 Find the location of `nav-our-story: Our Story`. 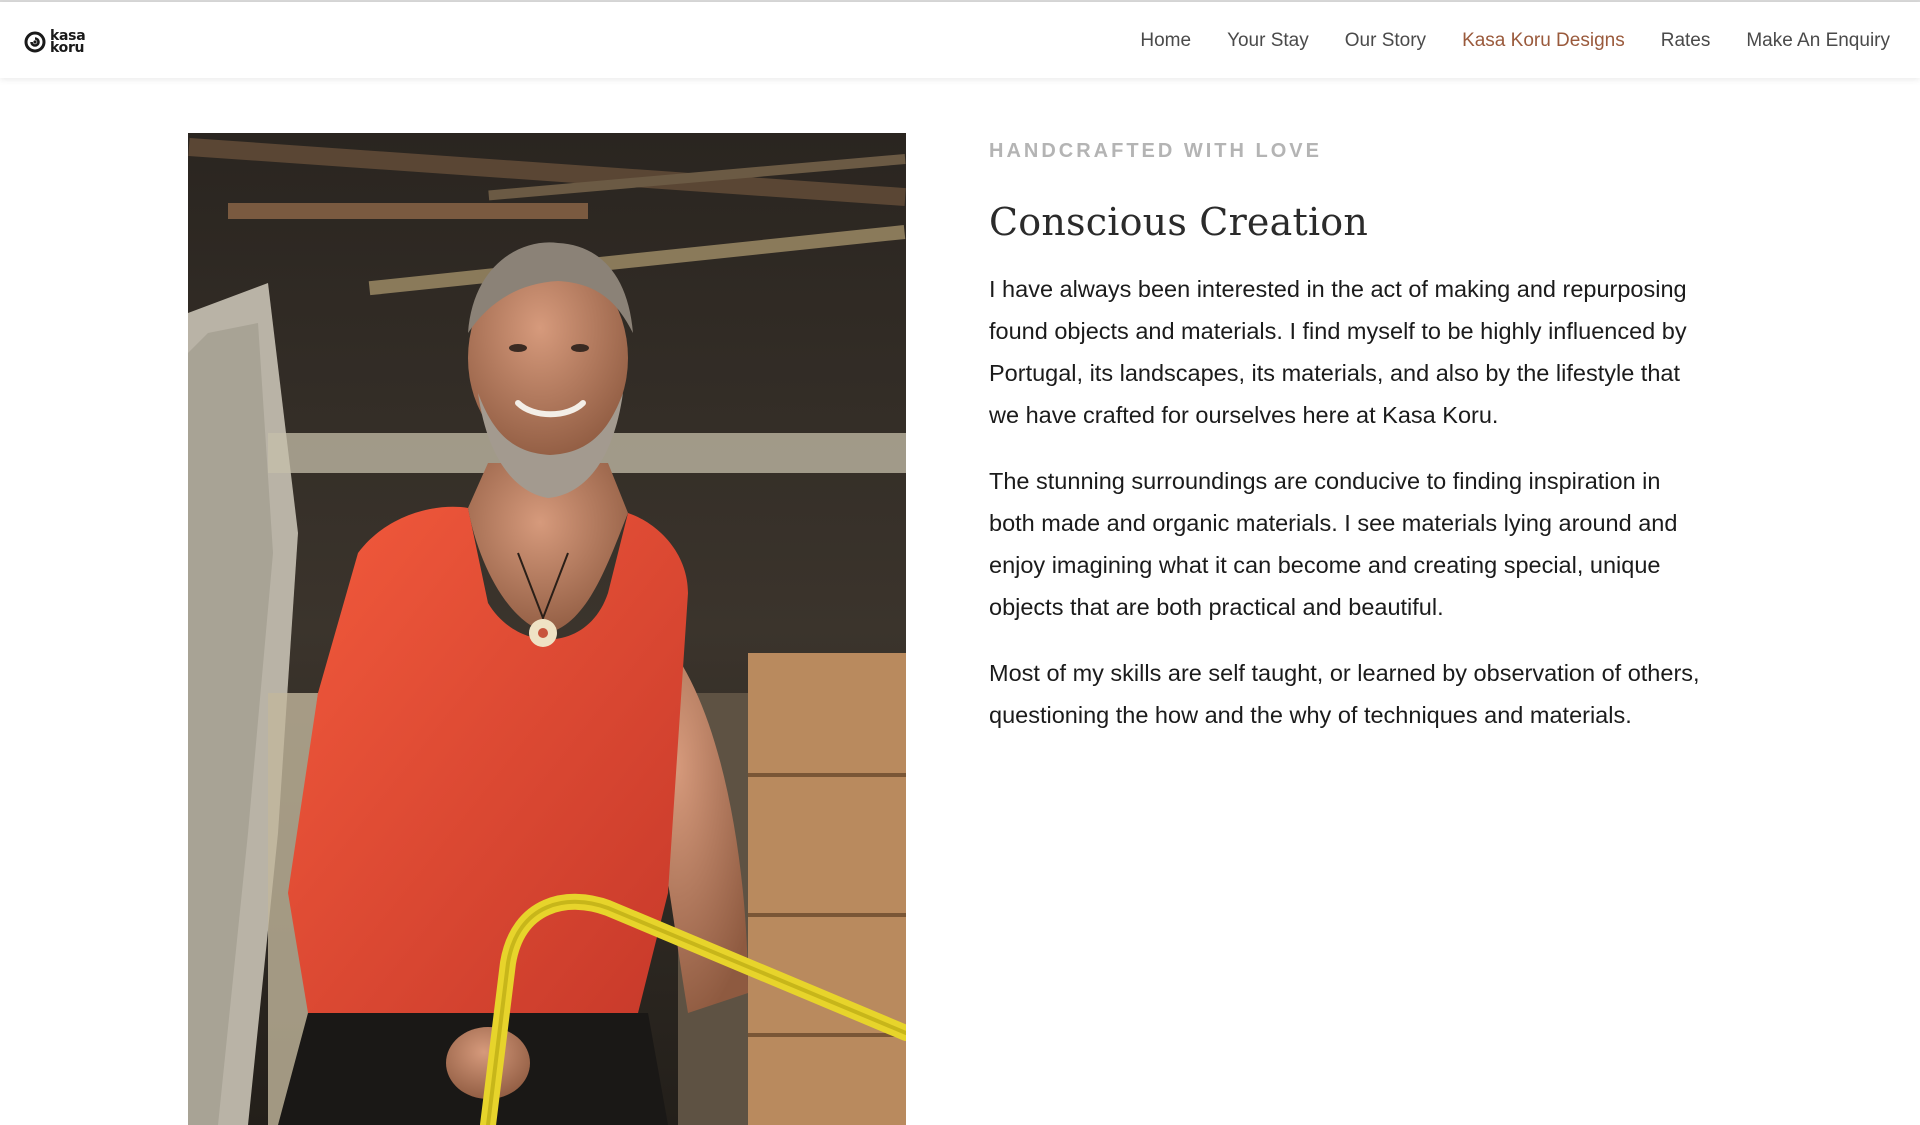

nav-our-story: Our Story is located at coordinates (1385, 41).